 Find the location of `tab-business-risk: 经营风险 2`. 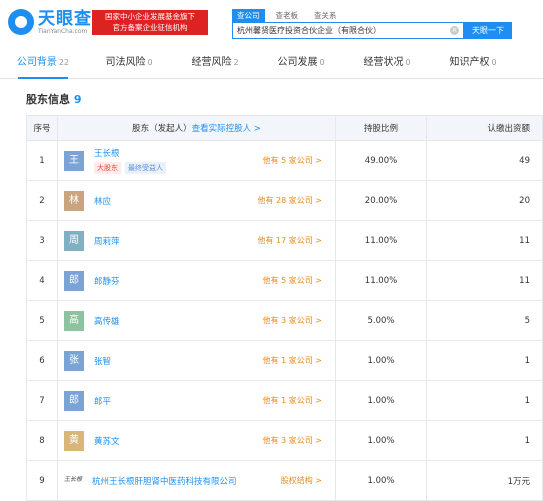

tab-business-risk: 经营风险 2 is located at coordinates (215, 63).